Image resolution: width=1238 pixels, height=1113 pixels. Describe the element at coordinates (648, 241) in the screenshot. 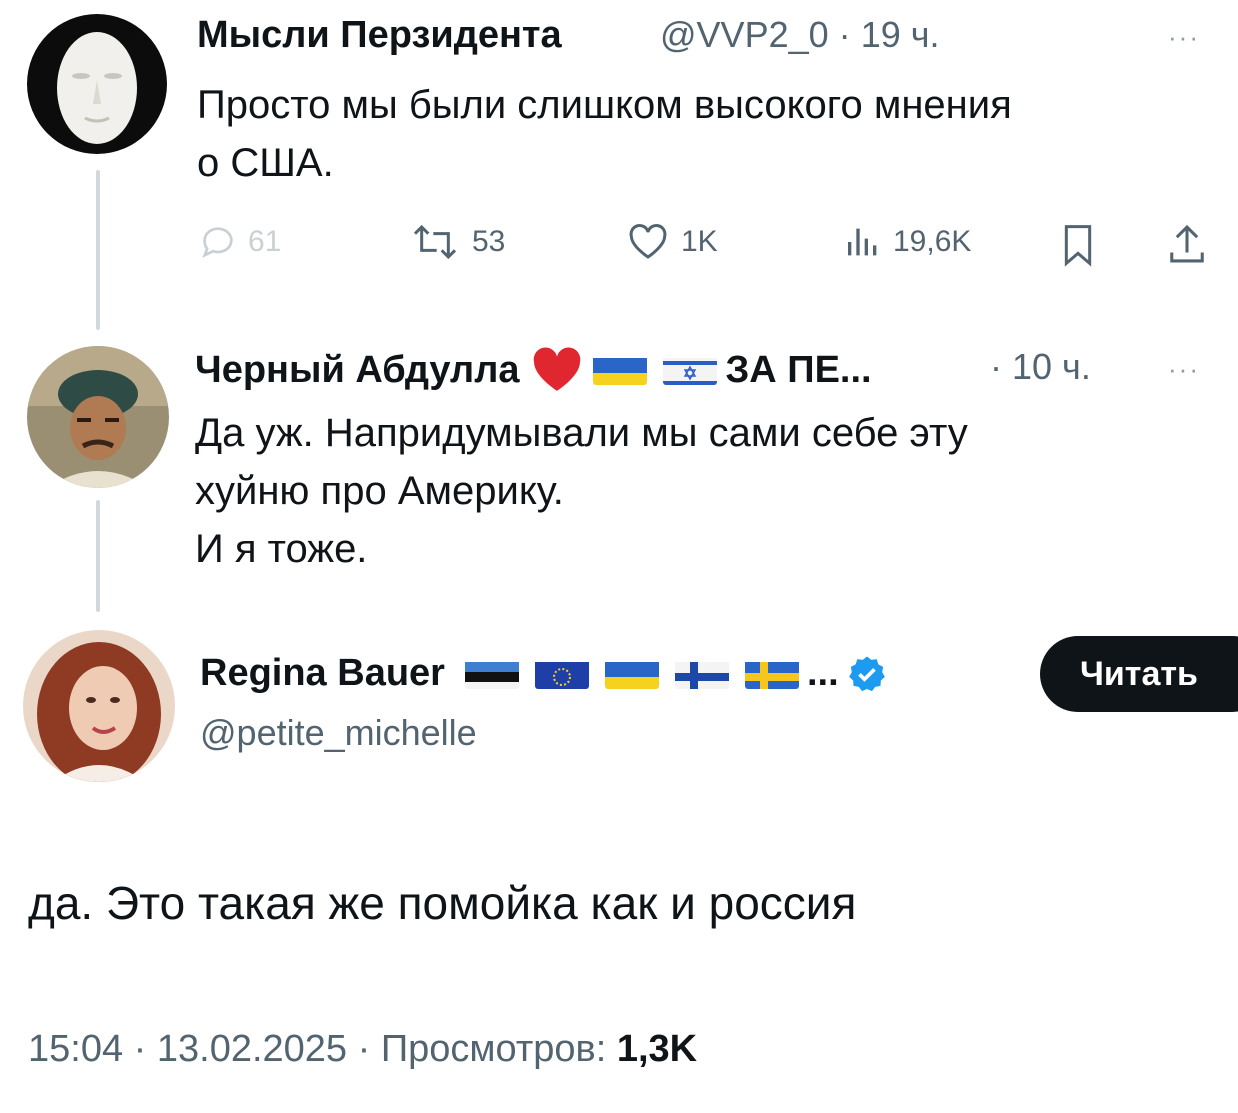

I see `heart-icon` at that location.